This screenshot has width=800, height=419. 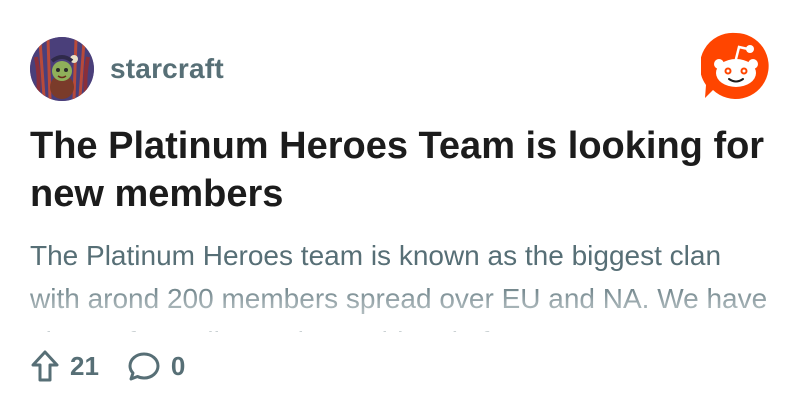 I want to click on subreddit-avatar-icon, so click(x=62, y=69).